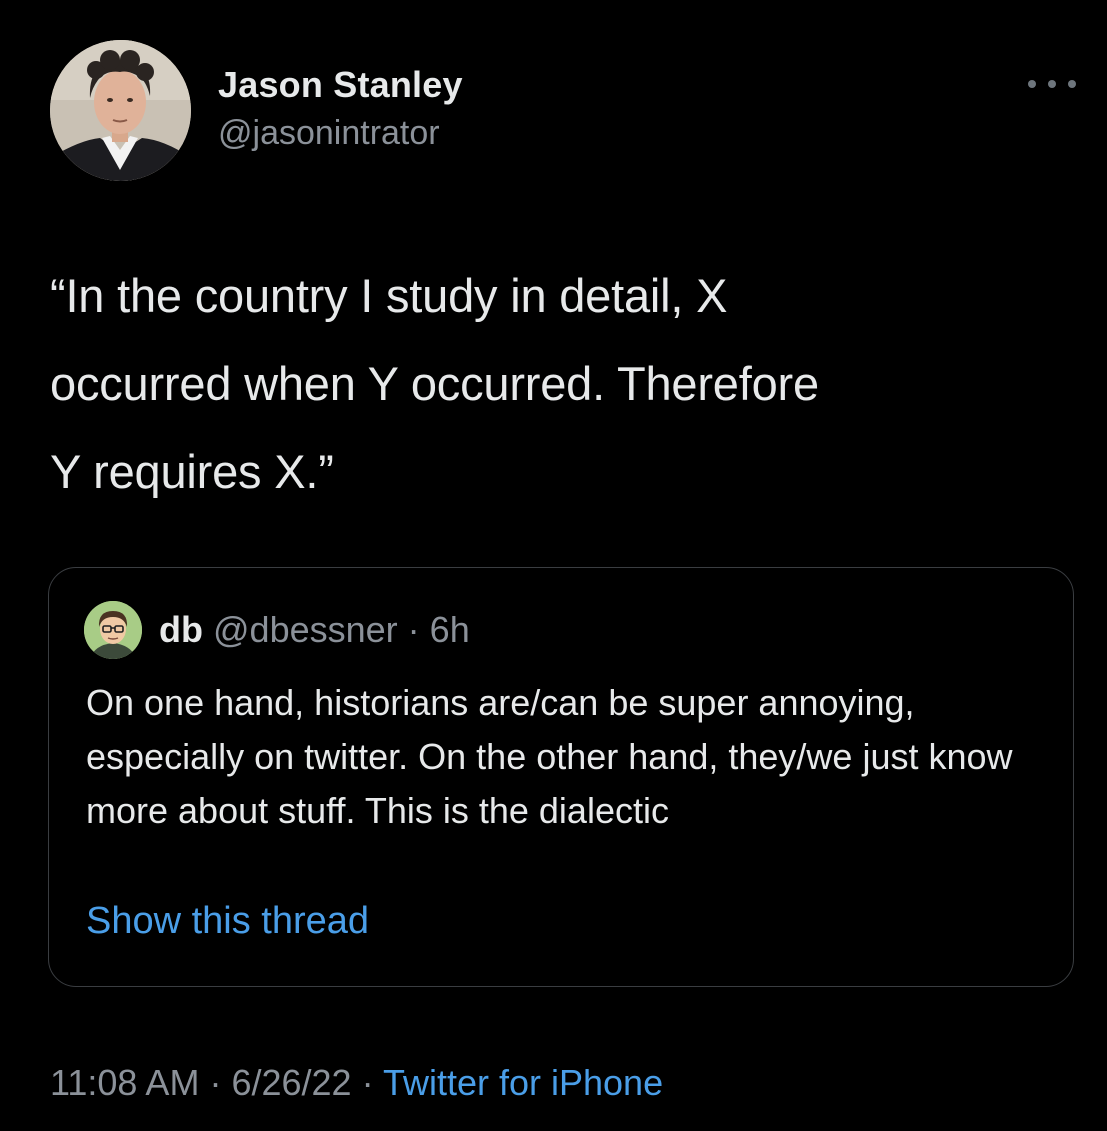 Image resolution: width=1107 pixels, height=1131 pixels. I want to click on quoted-author-name: db, so click(181, 629).